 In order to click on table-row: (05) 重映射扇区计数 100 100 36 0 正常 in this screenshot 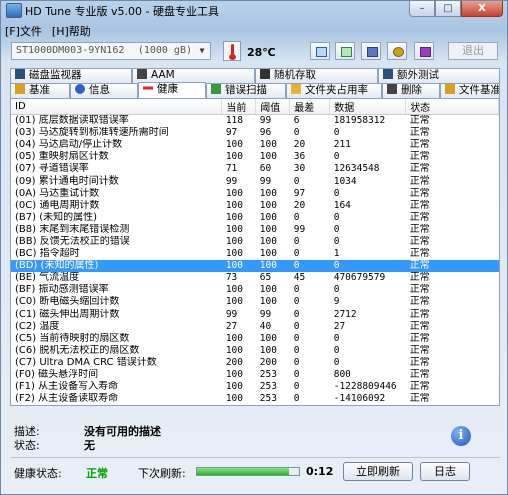, I will do `click(255, 157)`.